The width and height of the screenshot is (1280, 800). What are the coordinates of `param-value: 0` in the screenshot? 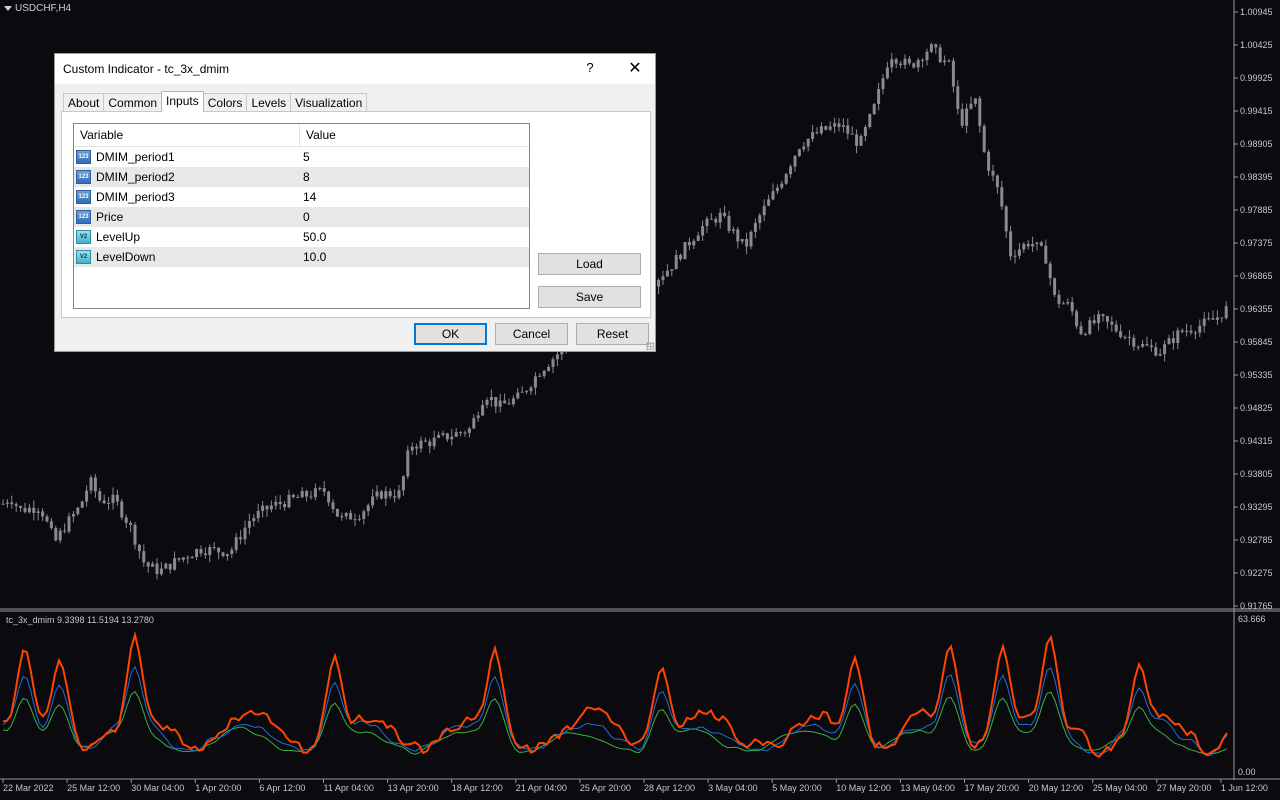 It's located at (414, 217).